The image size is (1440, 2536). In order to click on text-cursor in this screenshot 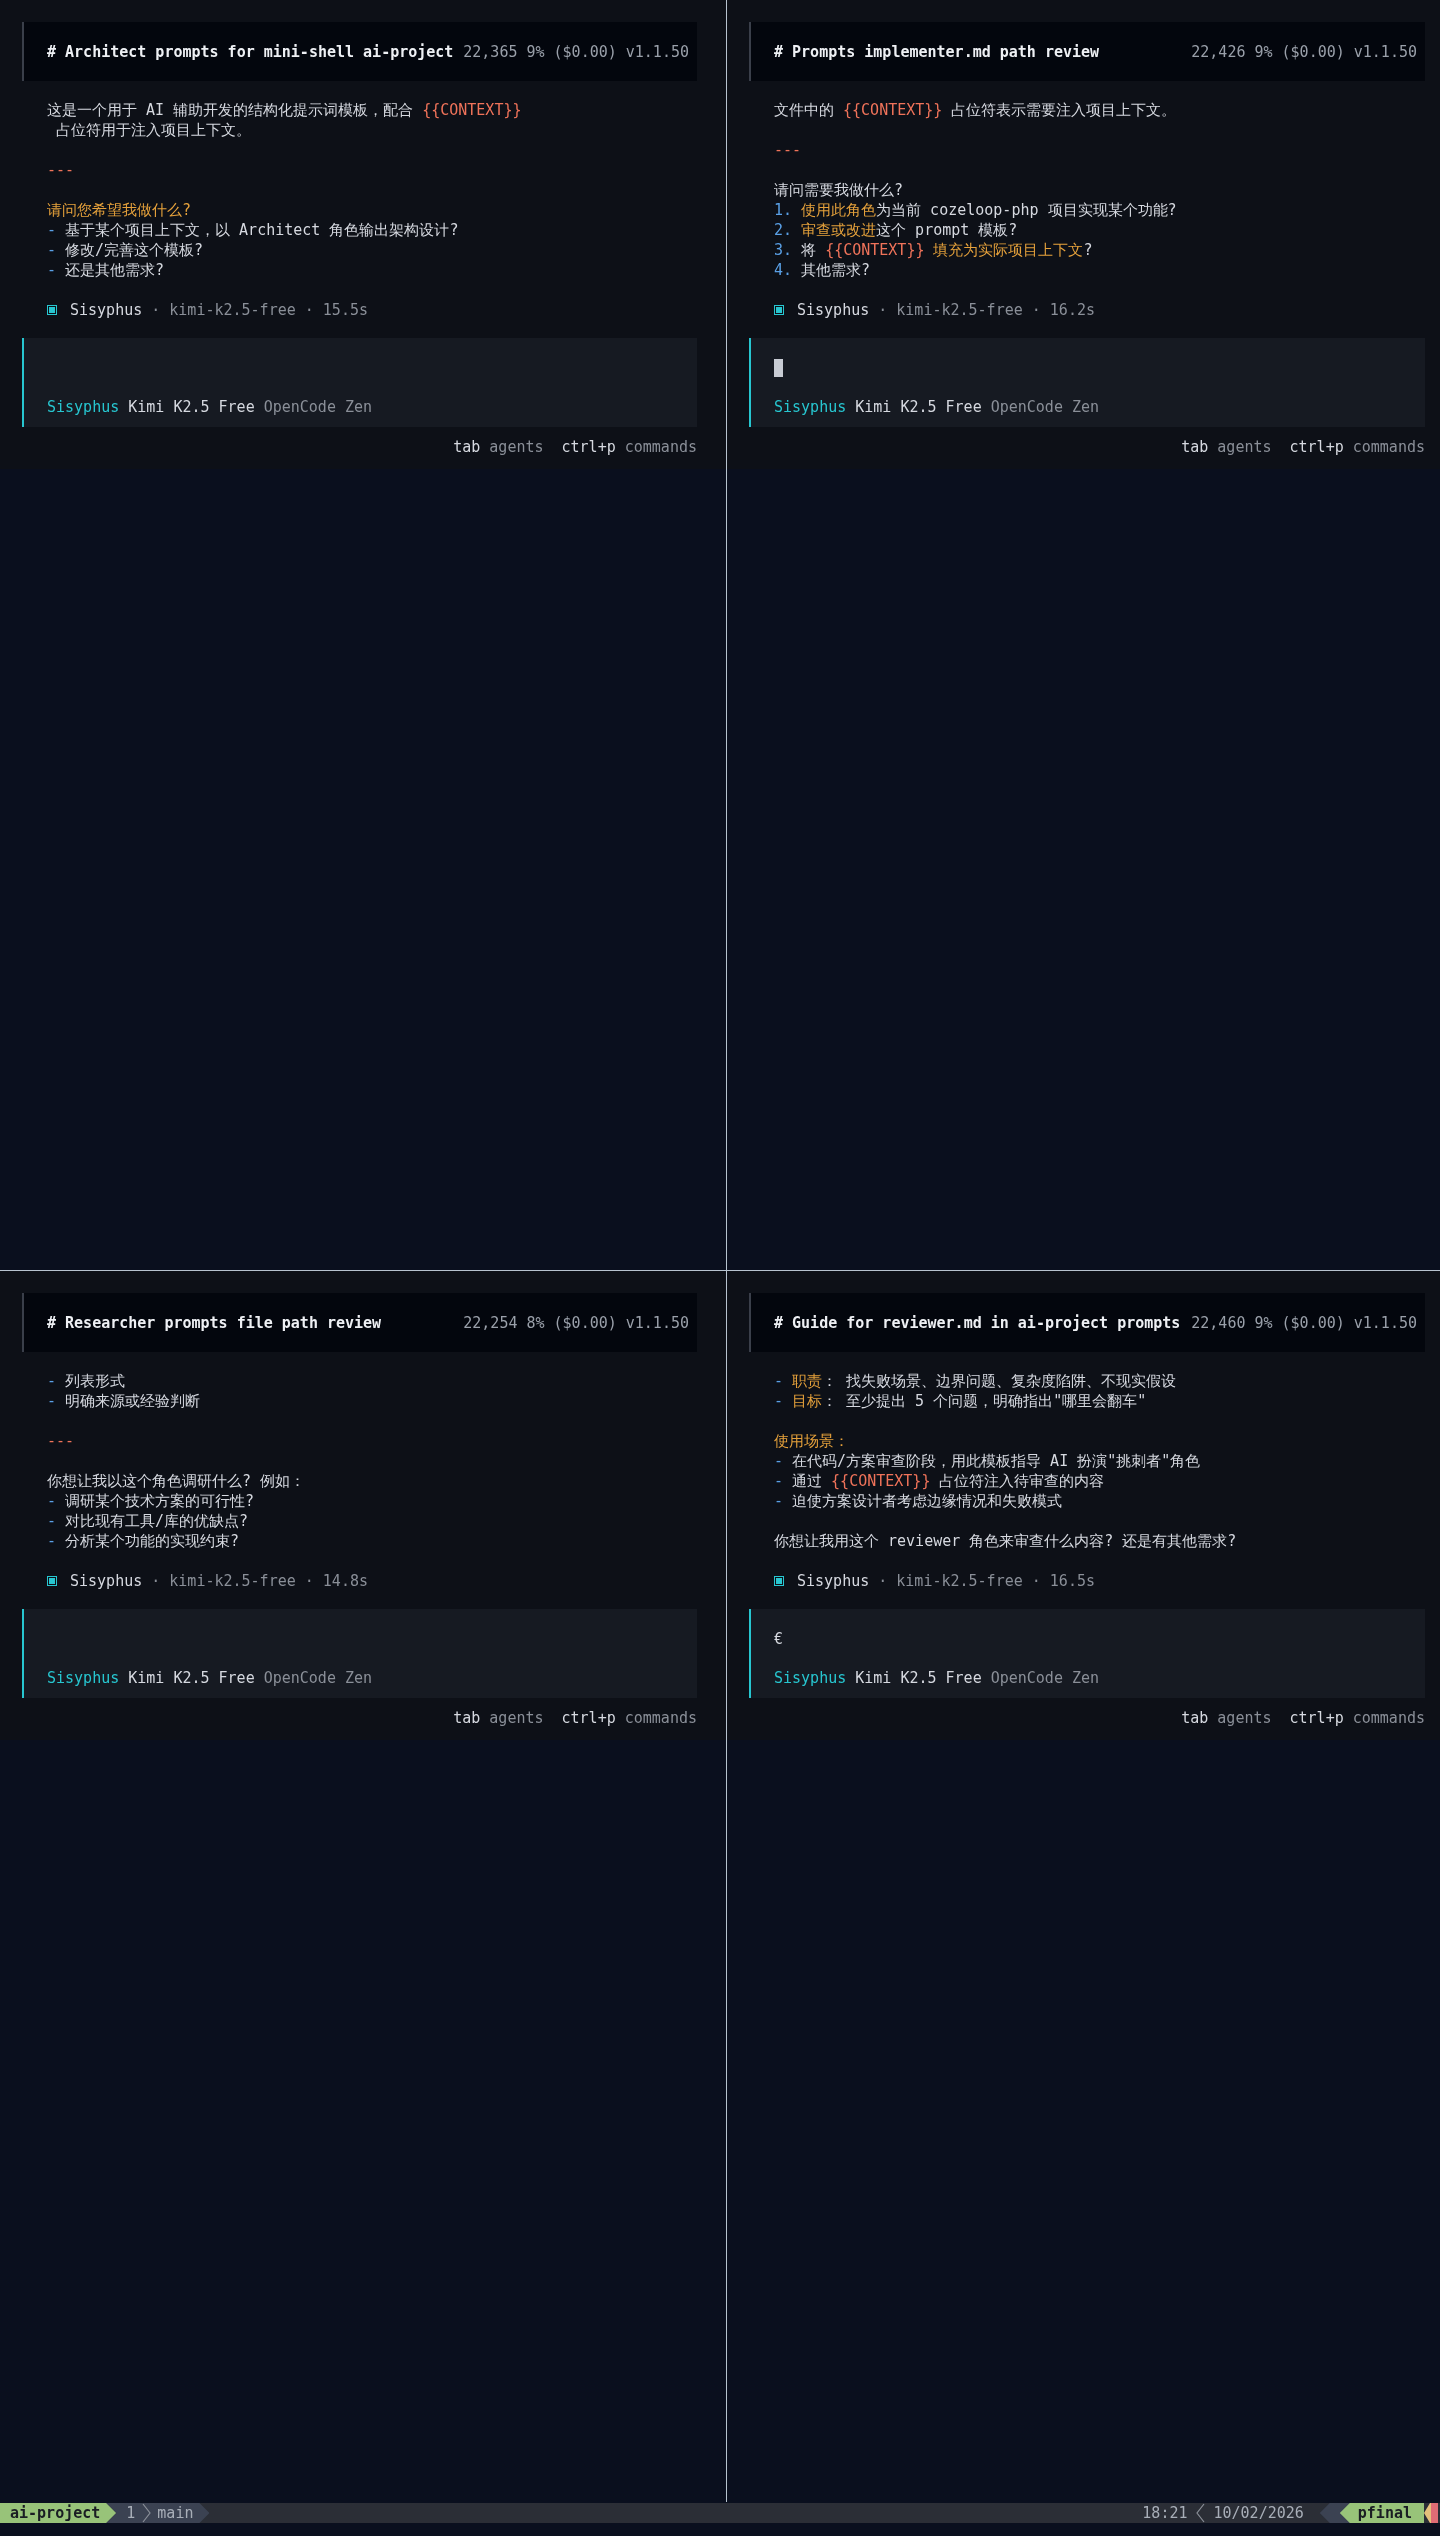, I will do `click(778, 368)`.